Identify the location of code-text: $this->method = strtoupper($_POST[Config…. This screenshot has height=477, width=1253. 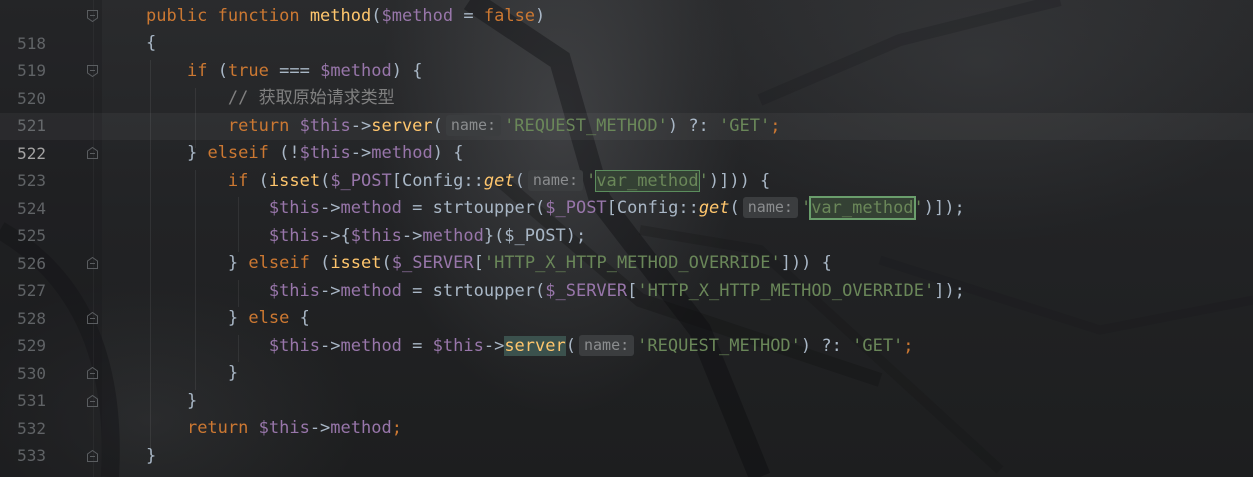
(616, 208).